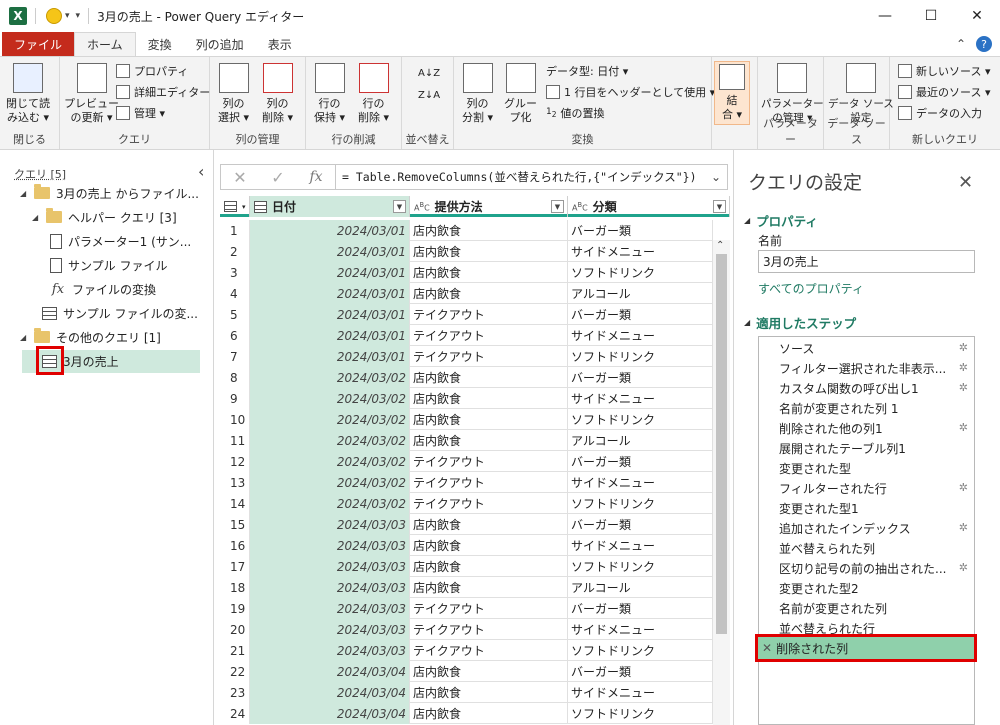 This screenshot has width=1000, height=725. I want to click on fx-icon: fx, so click(316, 177).